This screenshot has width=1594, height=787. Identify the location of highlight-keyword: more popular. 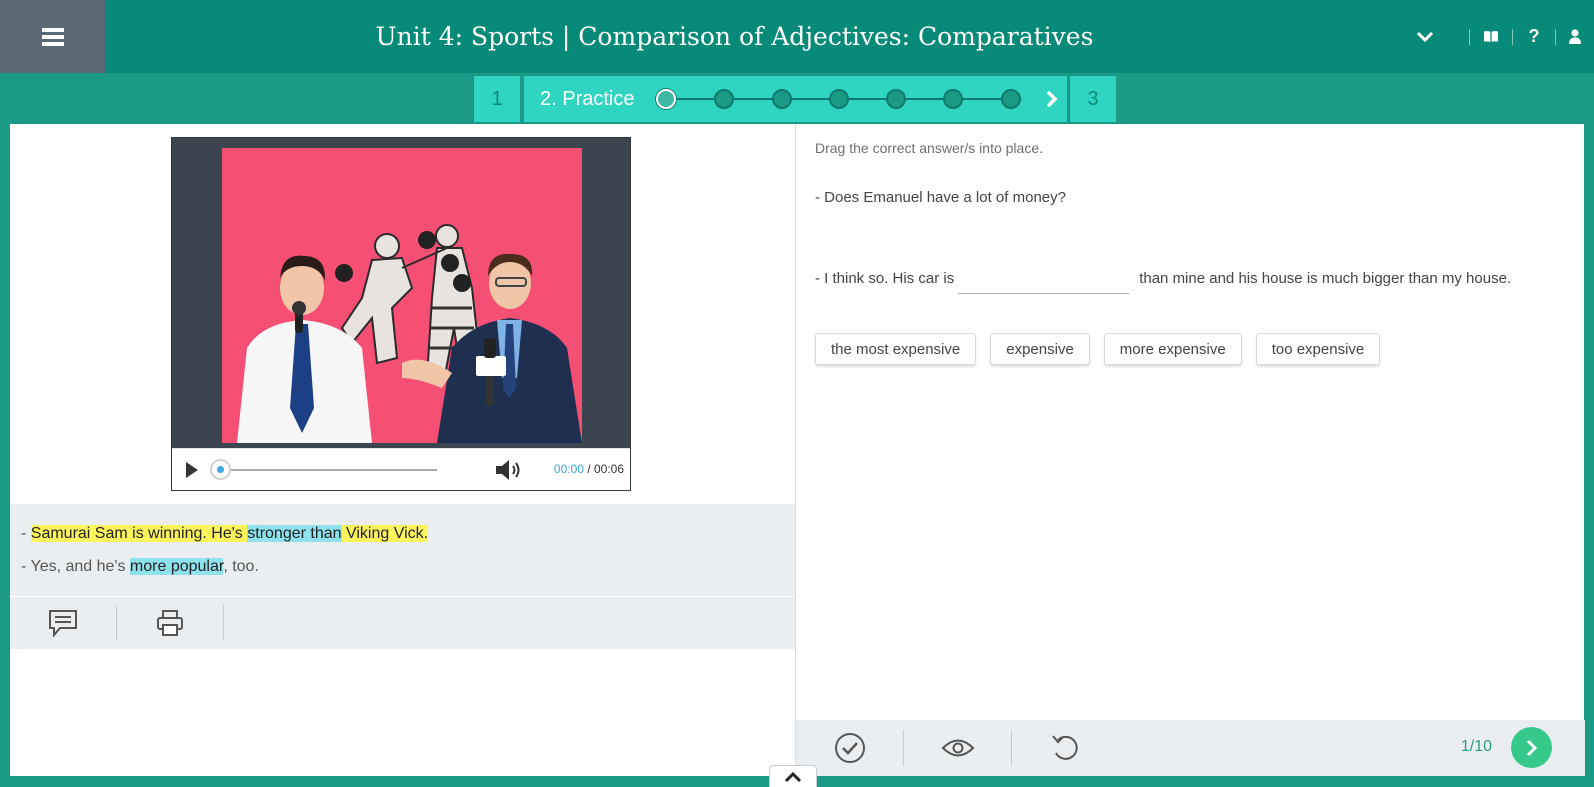
(176, 566).